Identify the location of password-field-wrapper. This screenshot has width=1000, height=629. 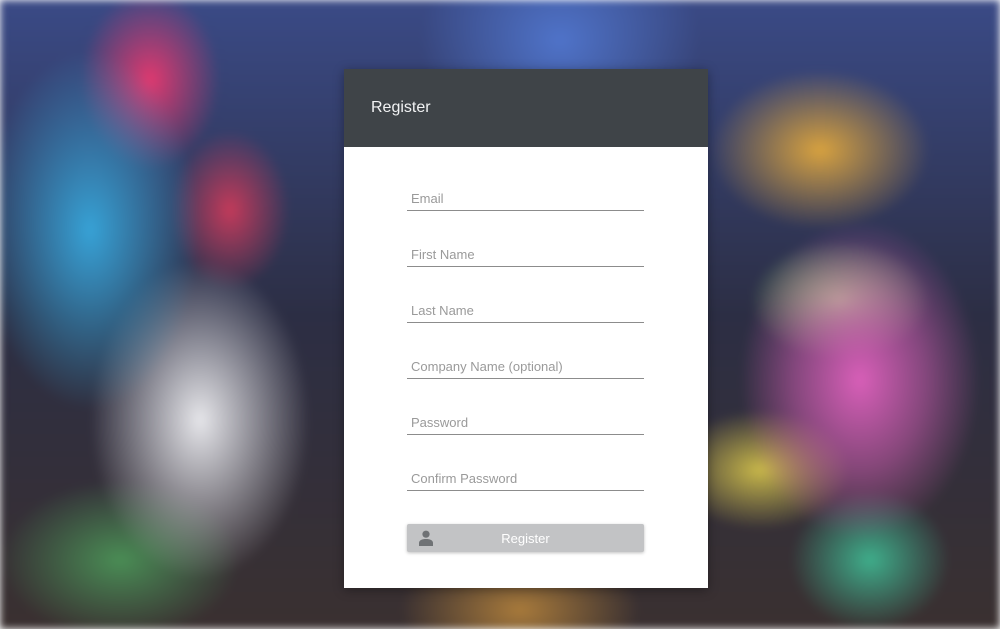
(525, 423).